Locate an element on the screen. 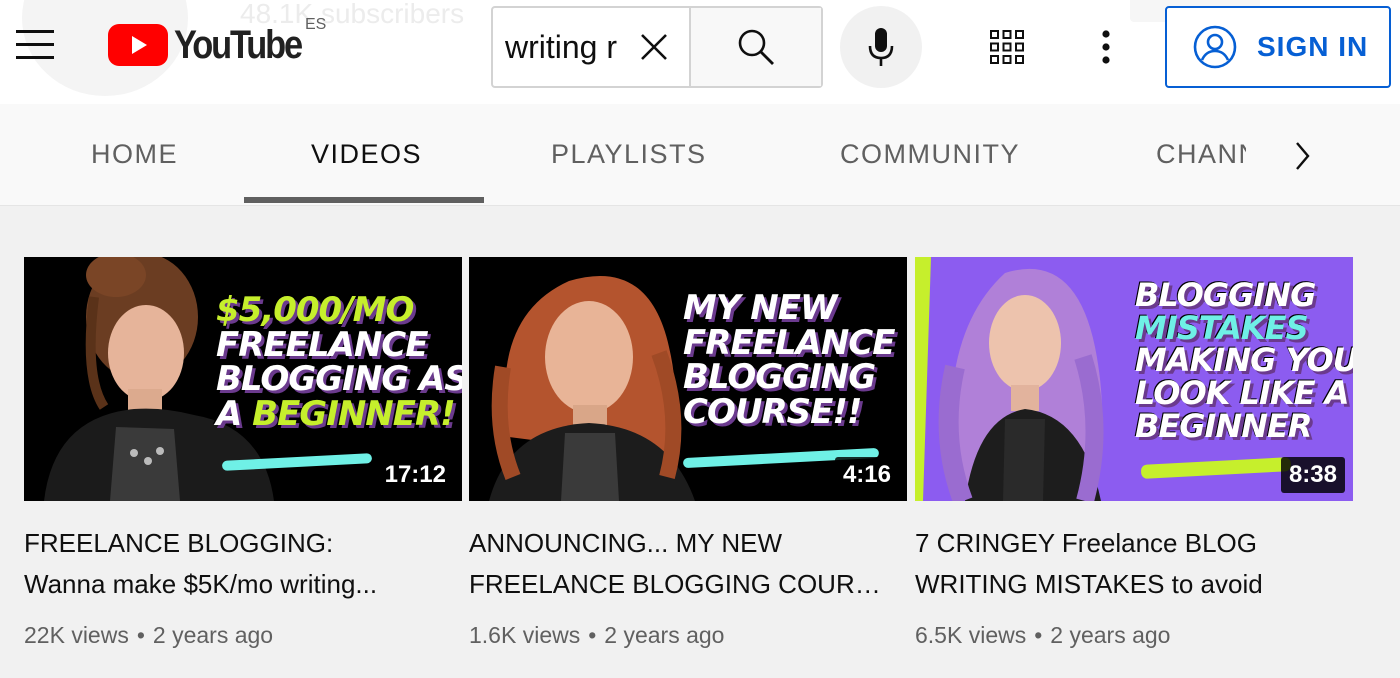  duration-badge: 8:38 is located at coordinates (1312, 475).